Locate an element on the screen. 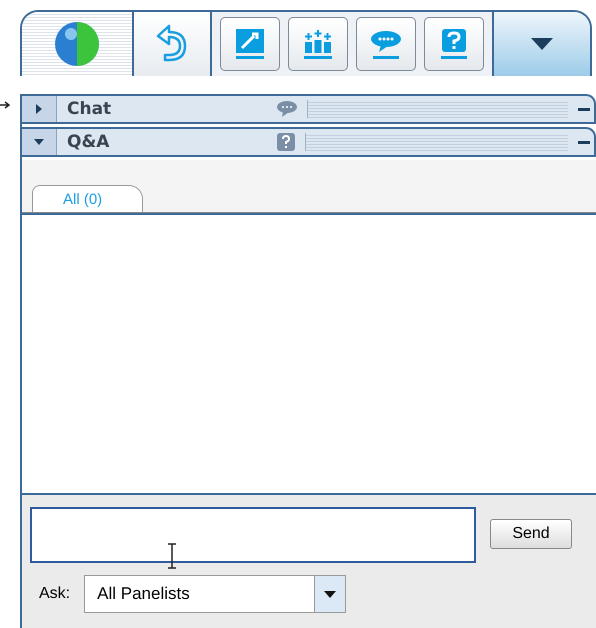 This screenshot has height=628, width=596. help-button is located at coordinates (454, 44).